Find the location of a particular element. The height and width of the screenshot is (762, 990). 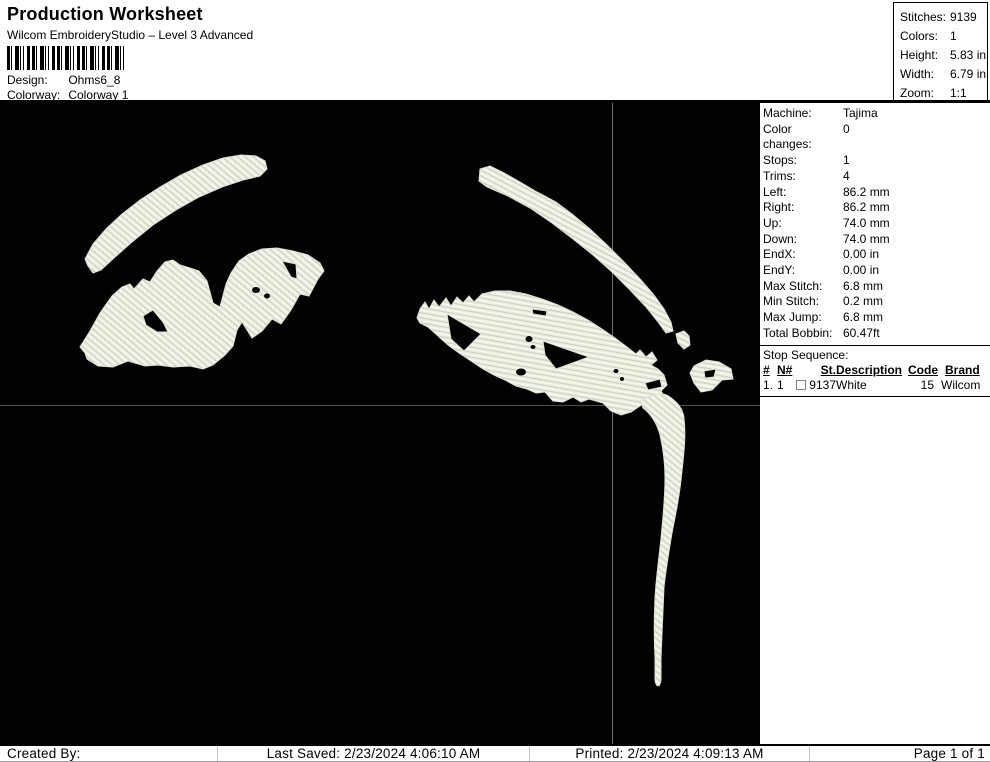

barcode-icon is located at coordinates (66, 58).